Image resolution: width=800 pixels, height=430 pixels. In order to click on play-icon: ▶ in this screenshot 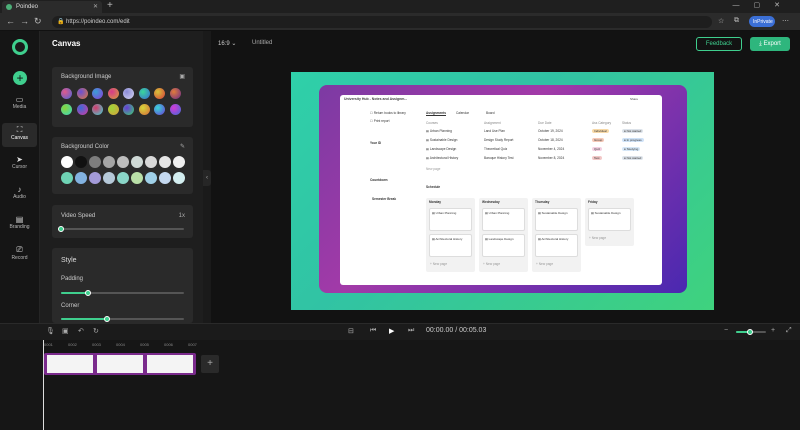, I will do `click(391, 331)`.